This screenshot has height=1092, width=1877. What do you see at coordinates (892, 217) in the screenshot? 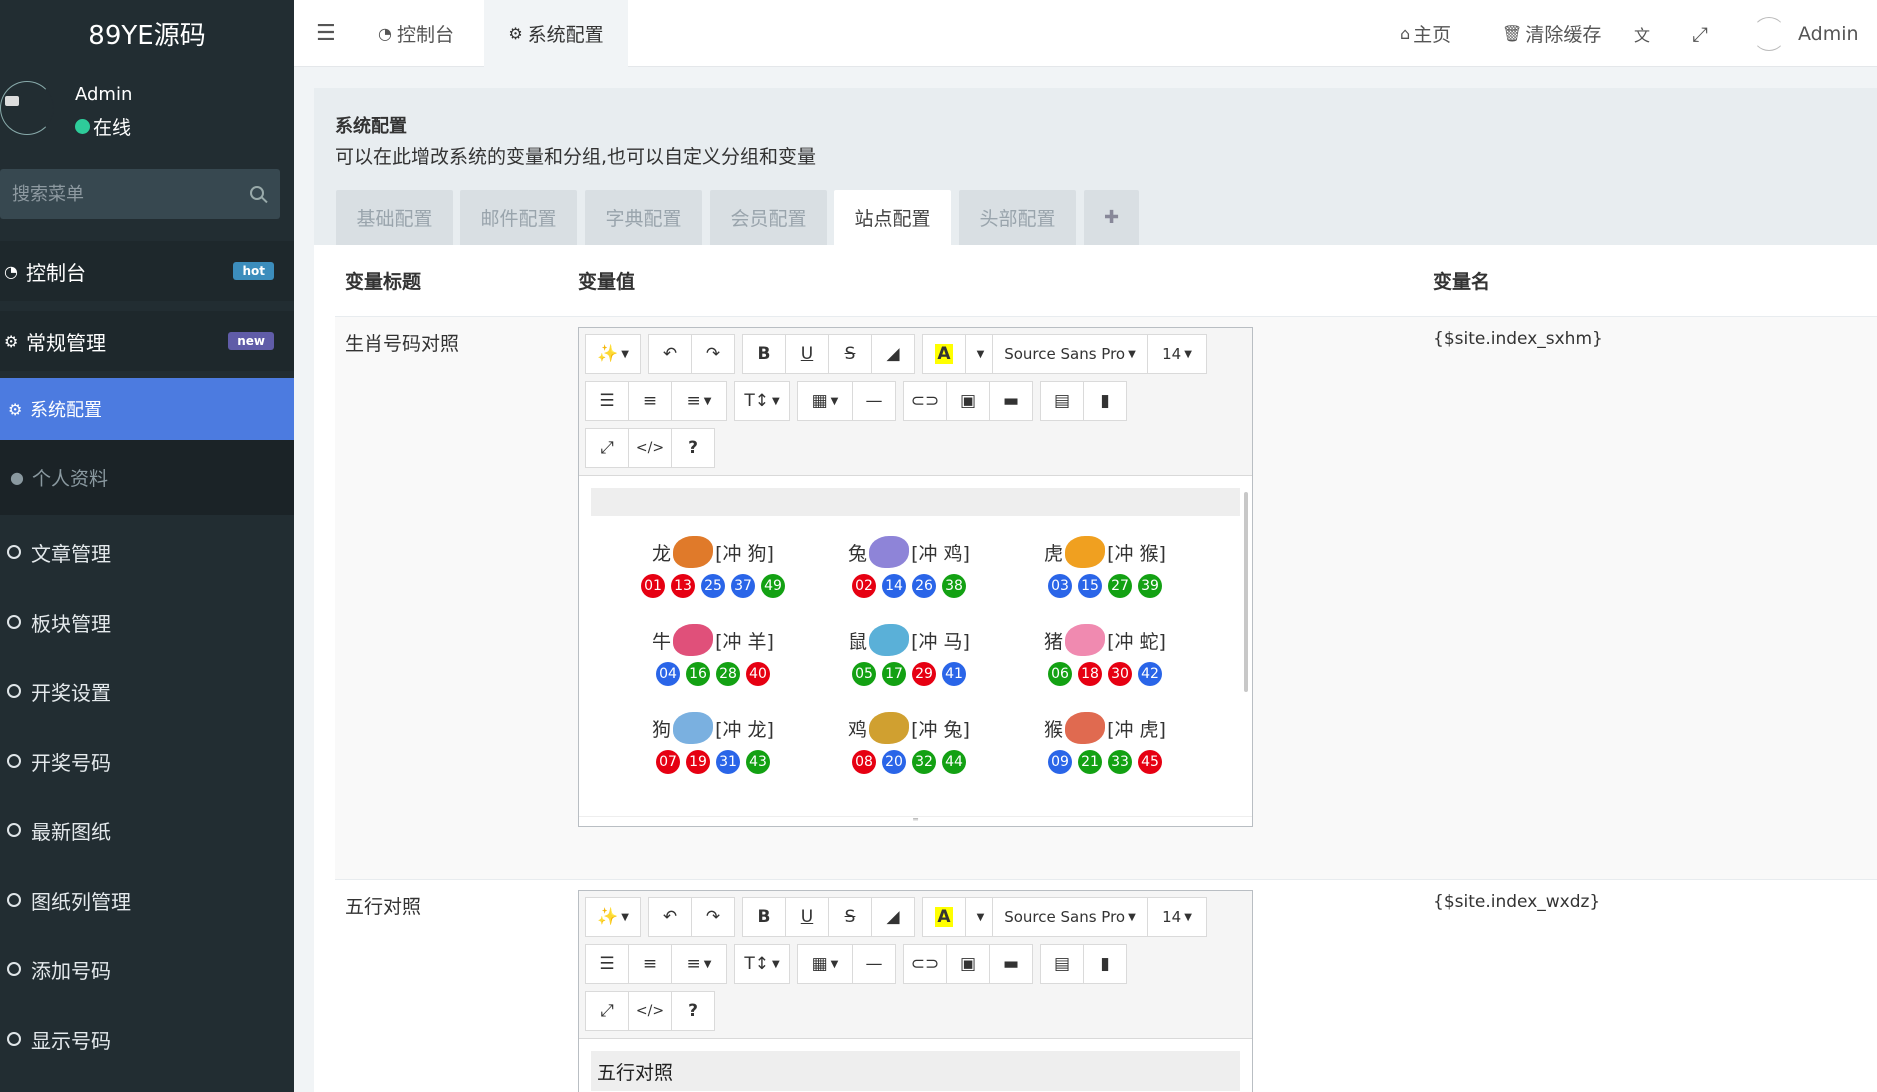
I see `tab-site-config: 站点配置` at bounding box center [892, 217].